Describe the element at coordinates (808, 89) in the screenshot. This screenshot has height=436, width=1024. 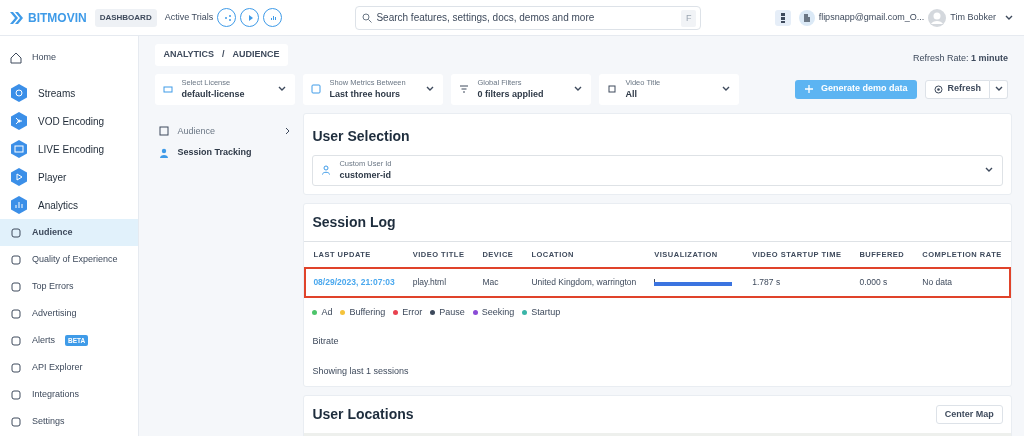
I see `plus-icon` at that location.